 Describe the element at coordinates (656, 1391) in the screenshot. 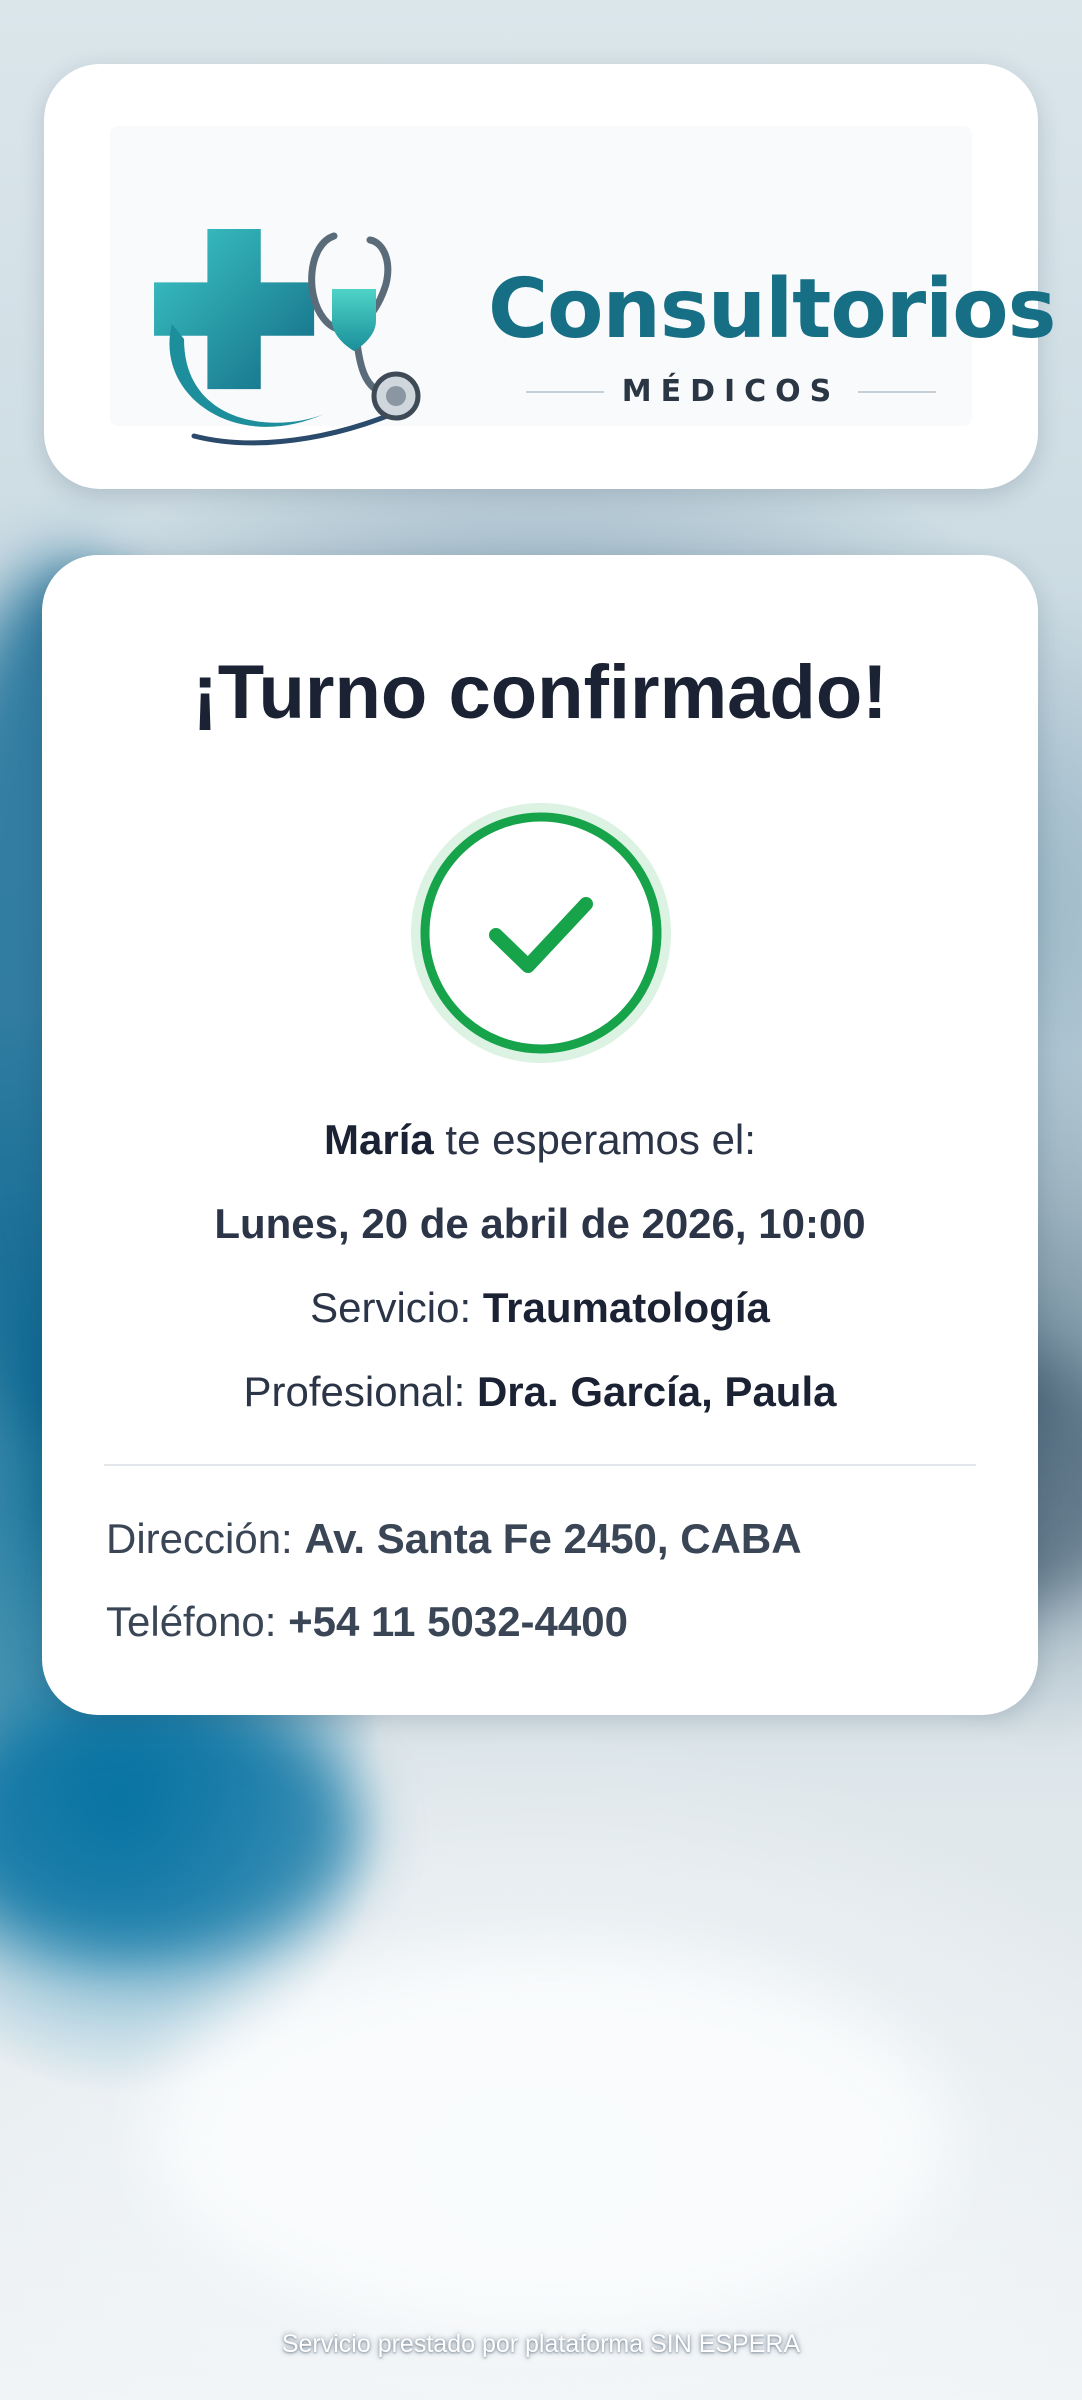

I see `professional-value: Dra. García, Paula` at that location.